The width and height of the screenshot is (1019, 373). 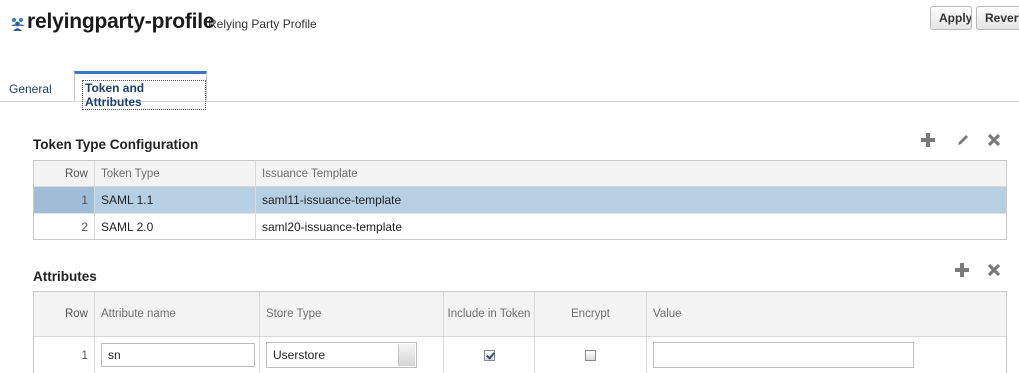 I want to click on store-type-cell: Userstore, so click(x=352, y=355).